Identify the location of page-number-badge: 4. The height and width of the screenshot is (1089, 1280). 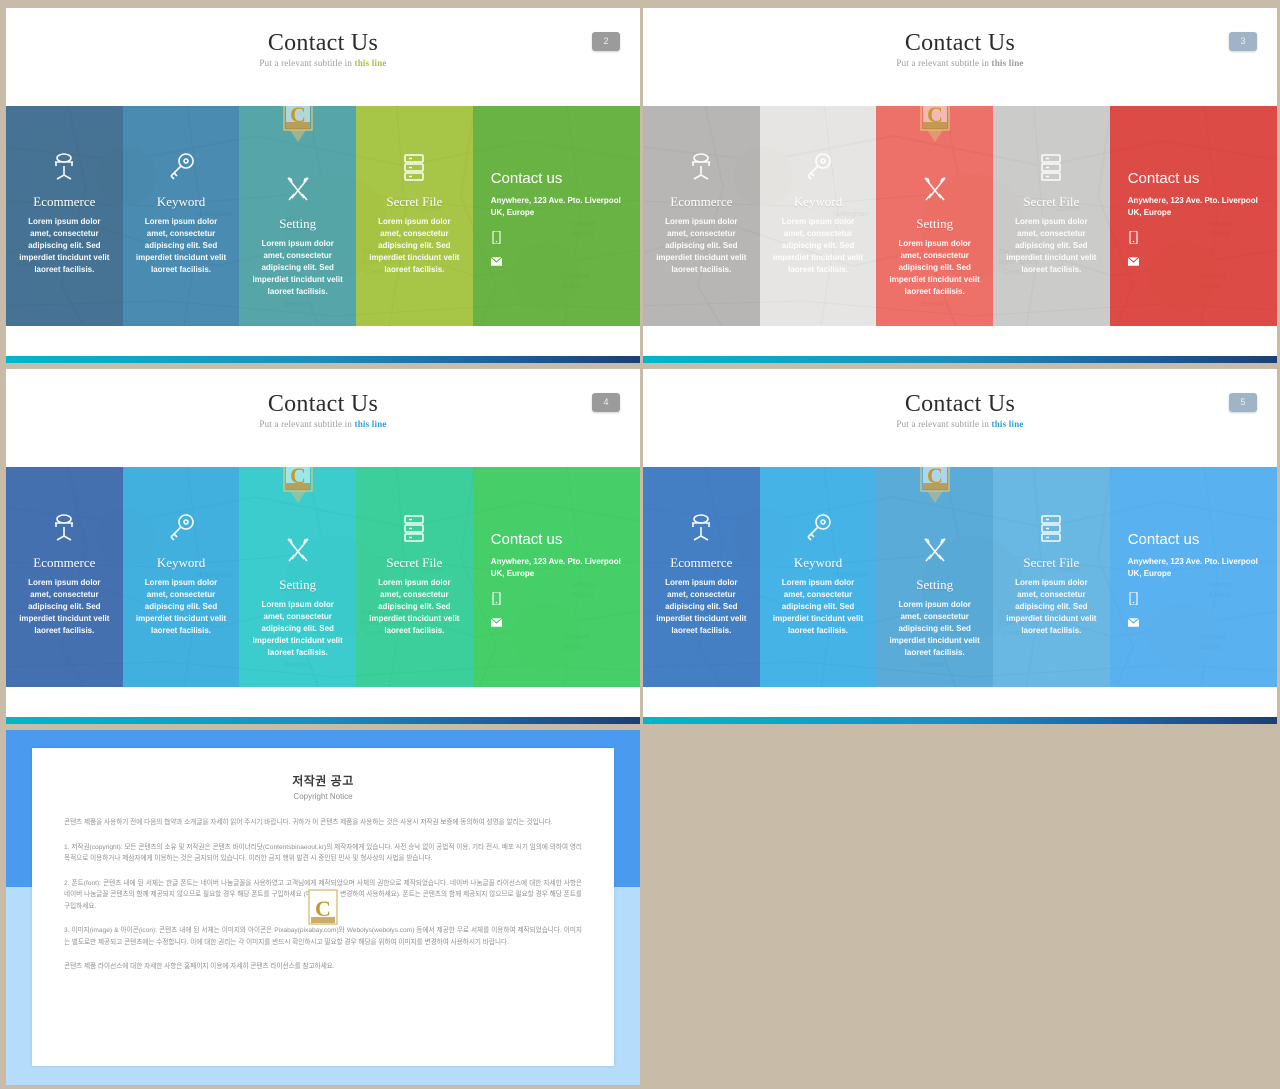
(606, 402).